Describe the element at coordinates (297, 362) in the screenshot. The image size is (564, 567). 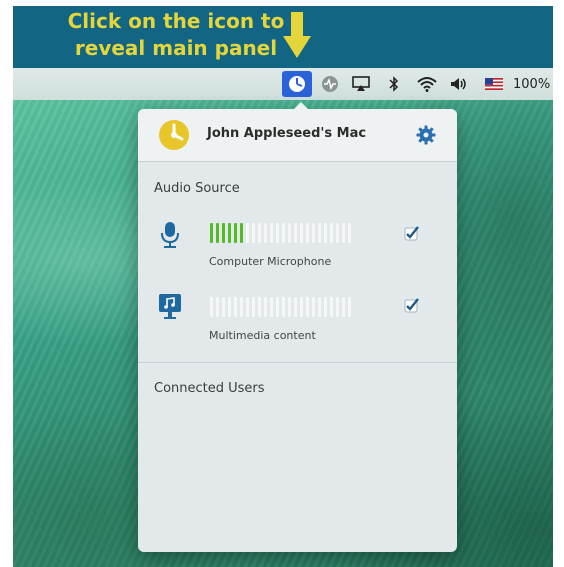
I see `section-divider` at that location.